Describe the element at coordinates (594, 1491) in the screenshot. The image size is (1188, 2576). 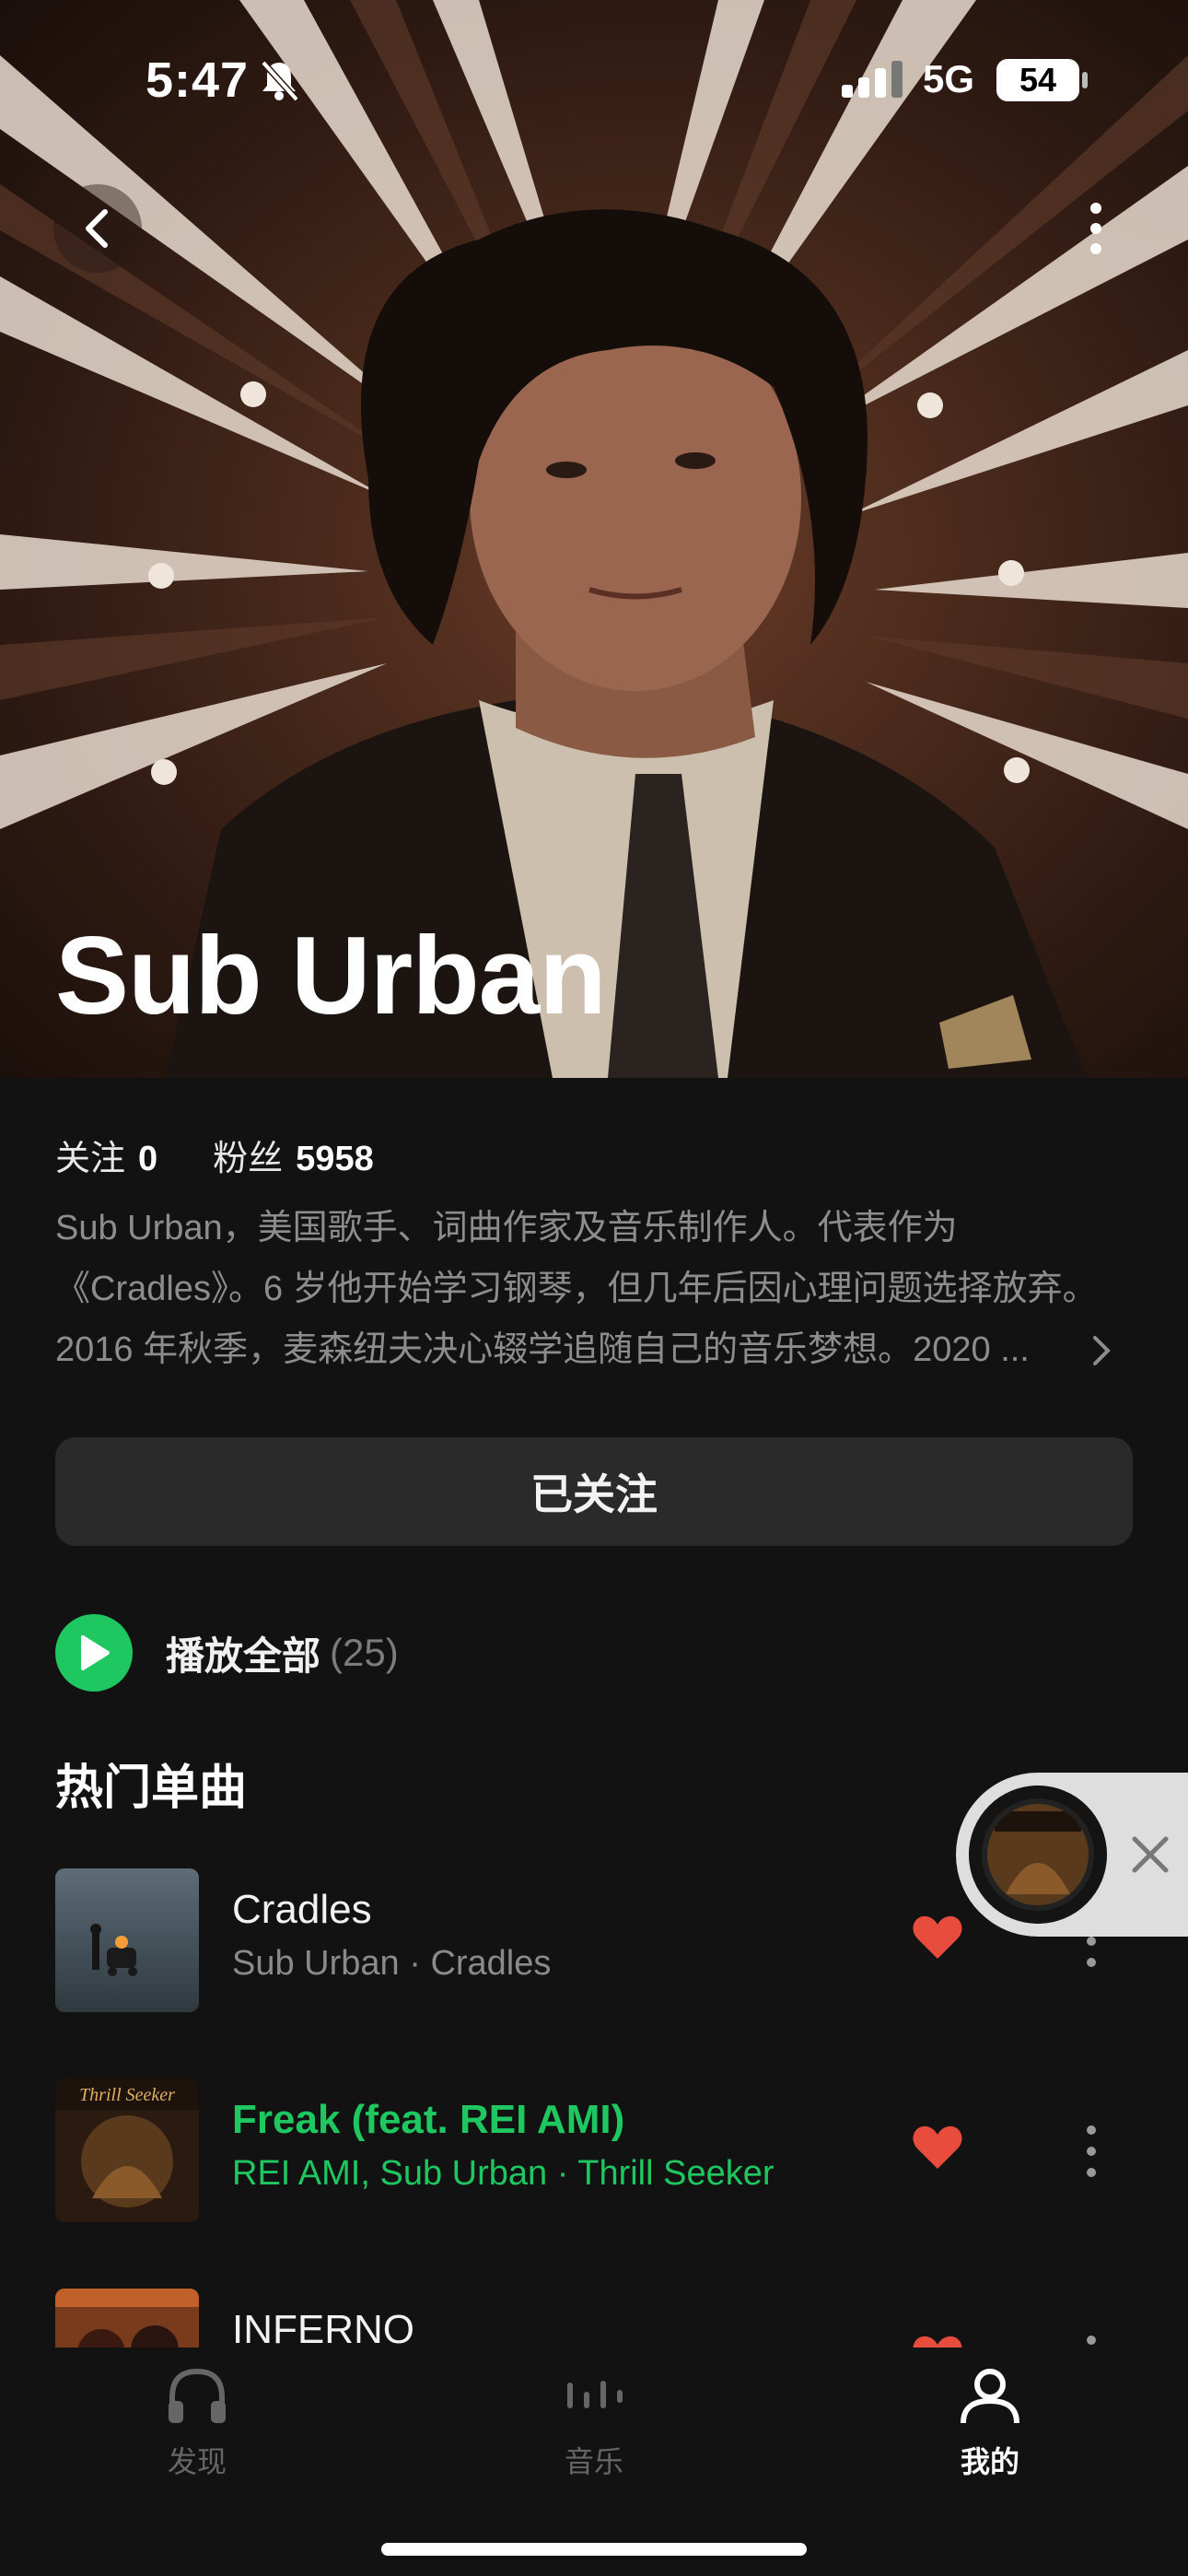
I see `follow-button: 已关注` at that location.